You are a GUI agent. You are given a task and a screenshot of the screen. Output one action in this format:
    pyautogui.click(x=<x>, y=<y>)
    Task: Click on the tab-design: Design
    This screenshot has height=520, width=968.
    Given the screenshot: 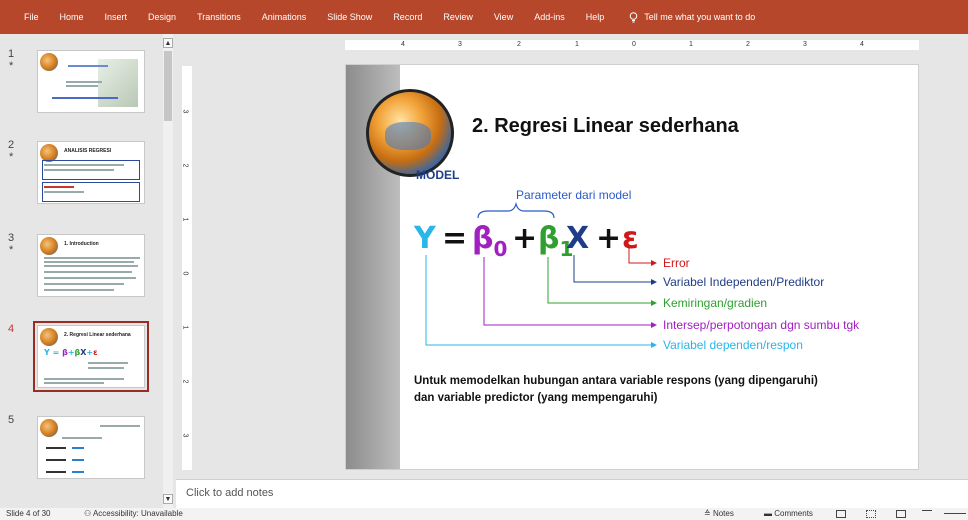 What is the action you would take?
    pyautogui.click(x=162, y=17)
    